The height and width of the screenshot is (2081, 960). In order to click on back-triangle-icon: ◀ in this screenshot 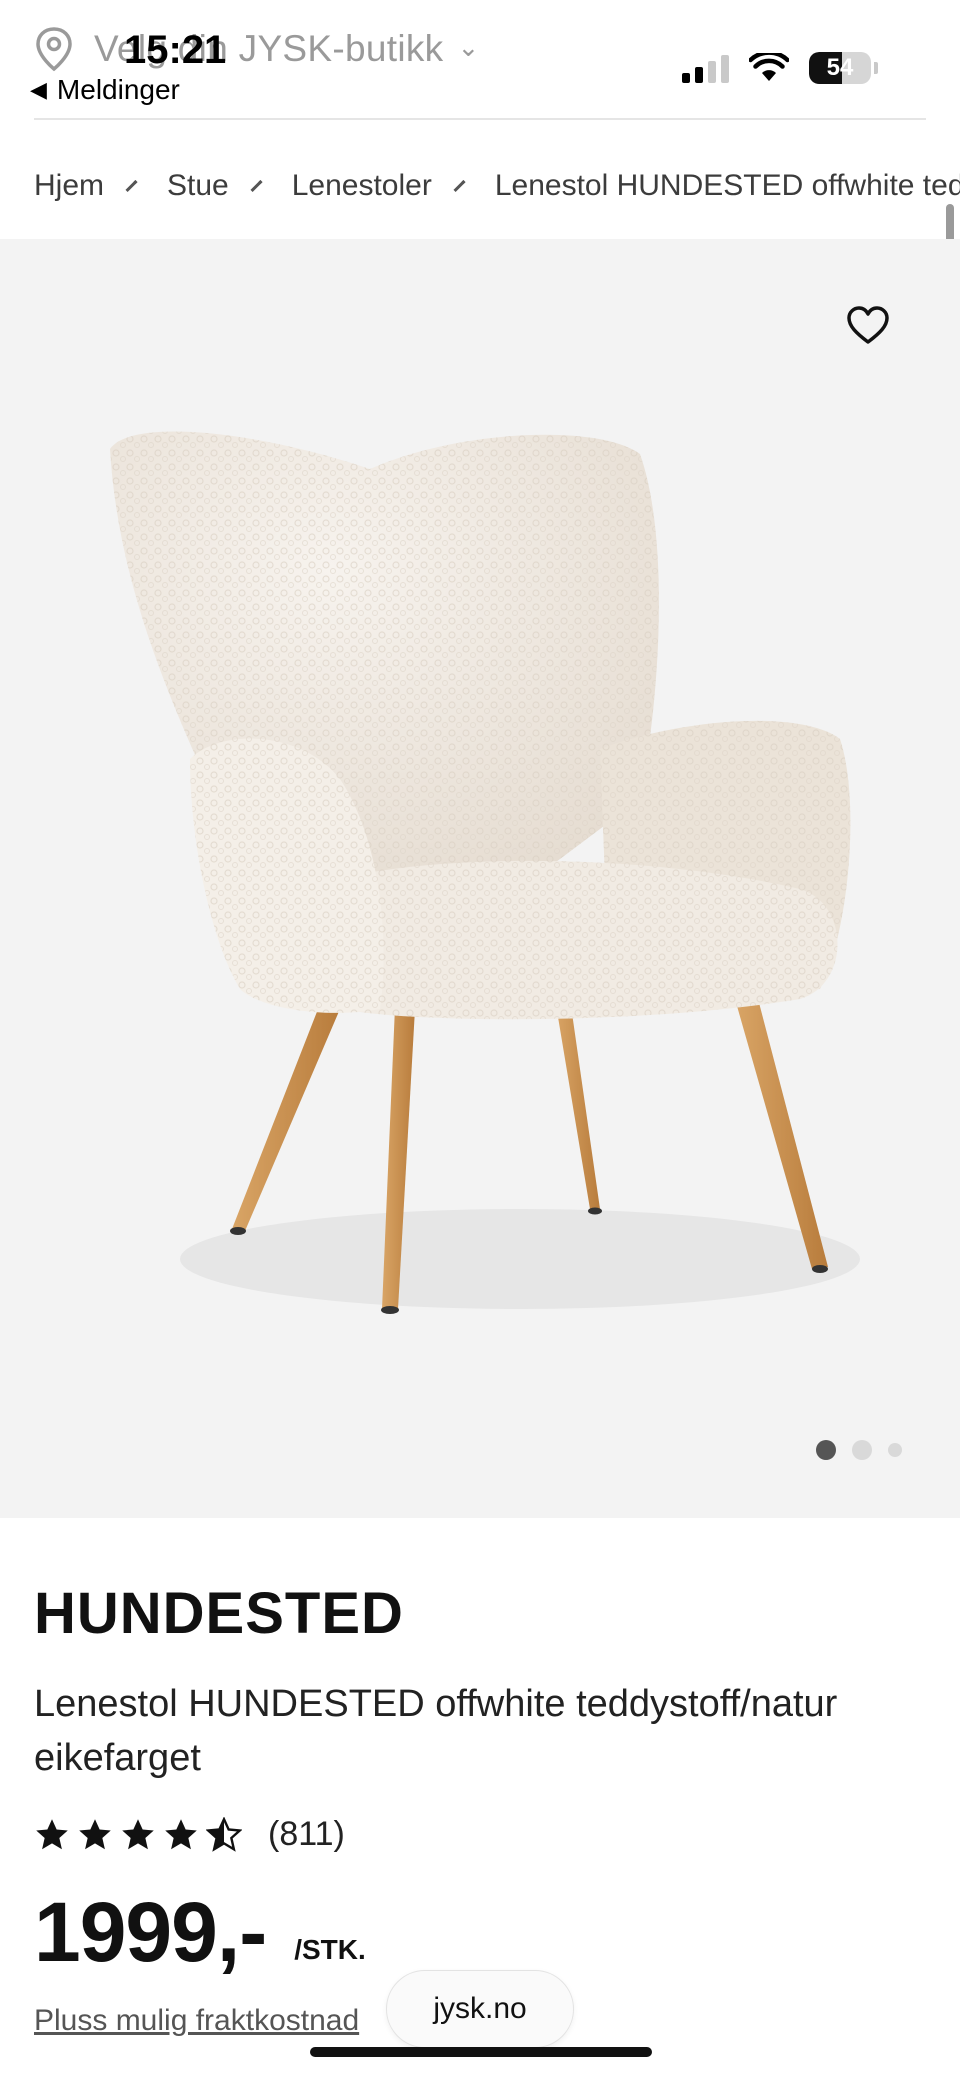, I will do `click(38, 89)`.